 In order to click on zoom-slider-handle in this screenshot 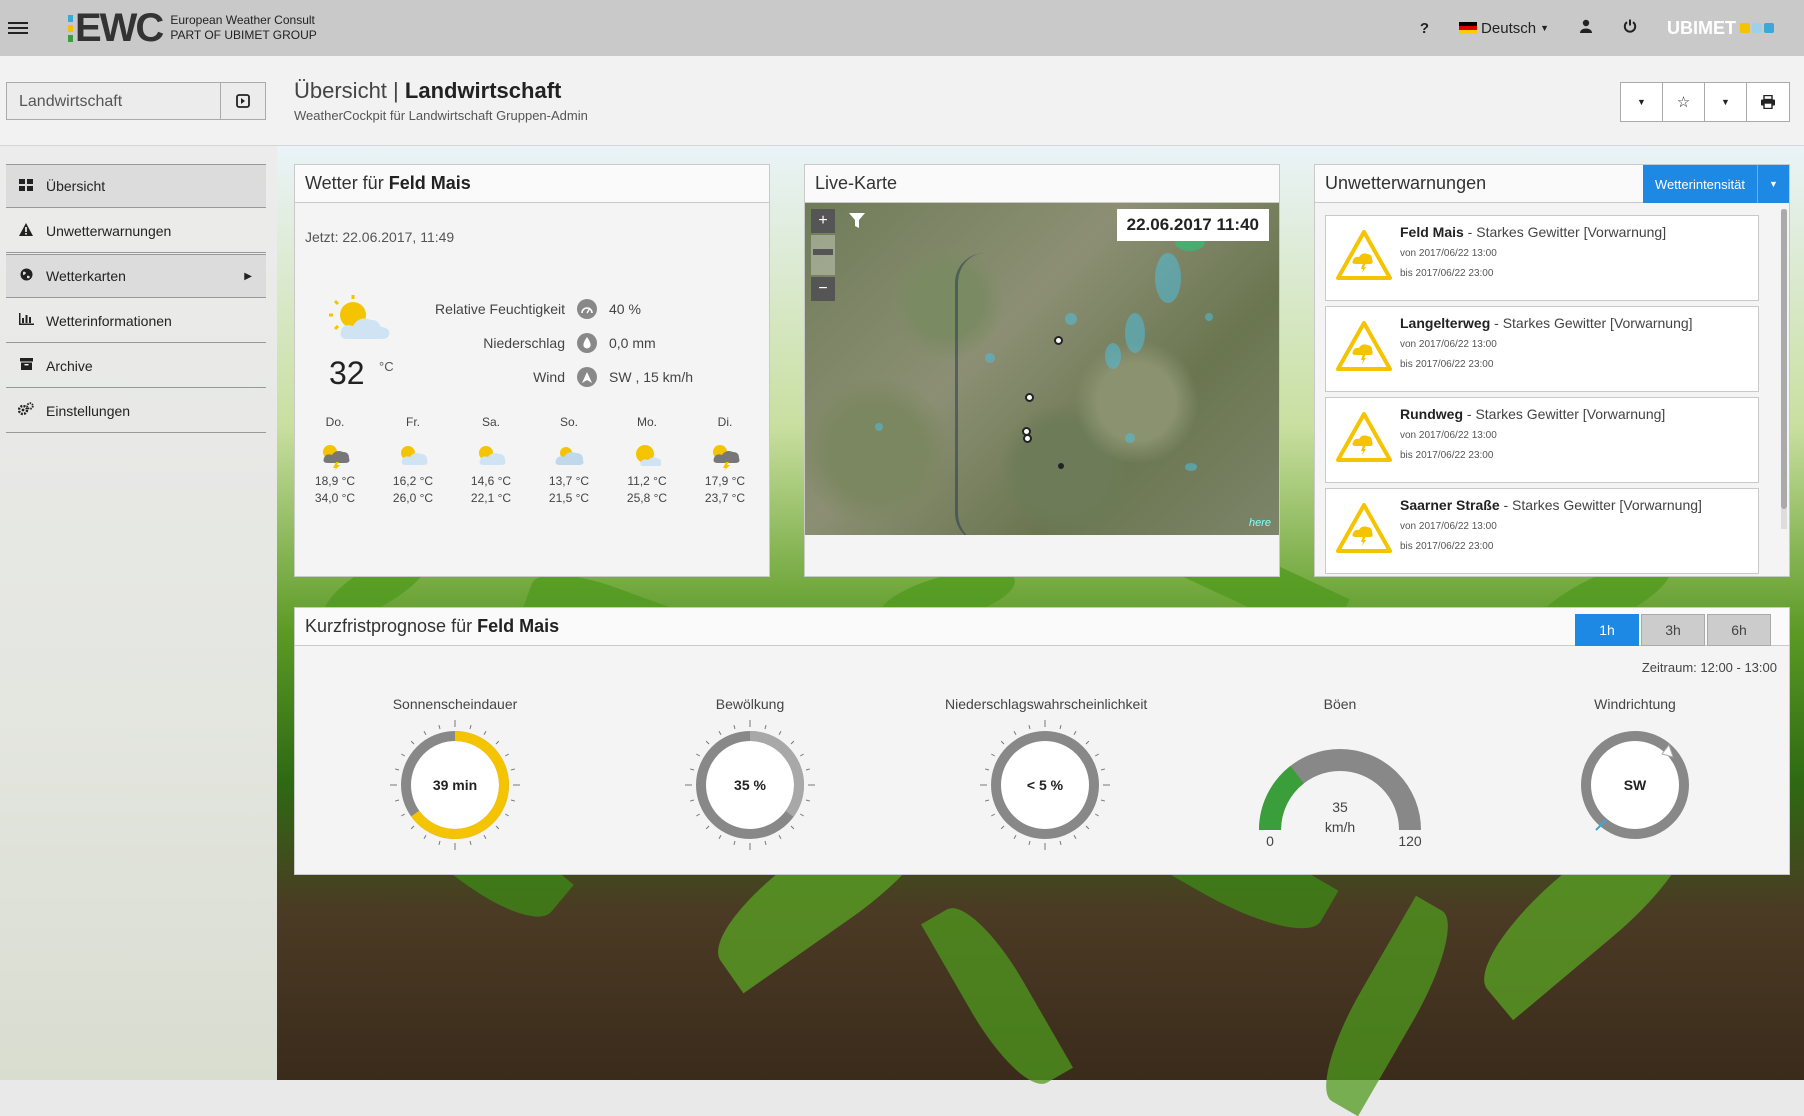, I will do `click(823, 252)`.